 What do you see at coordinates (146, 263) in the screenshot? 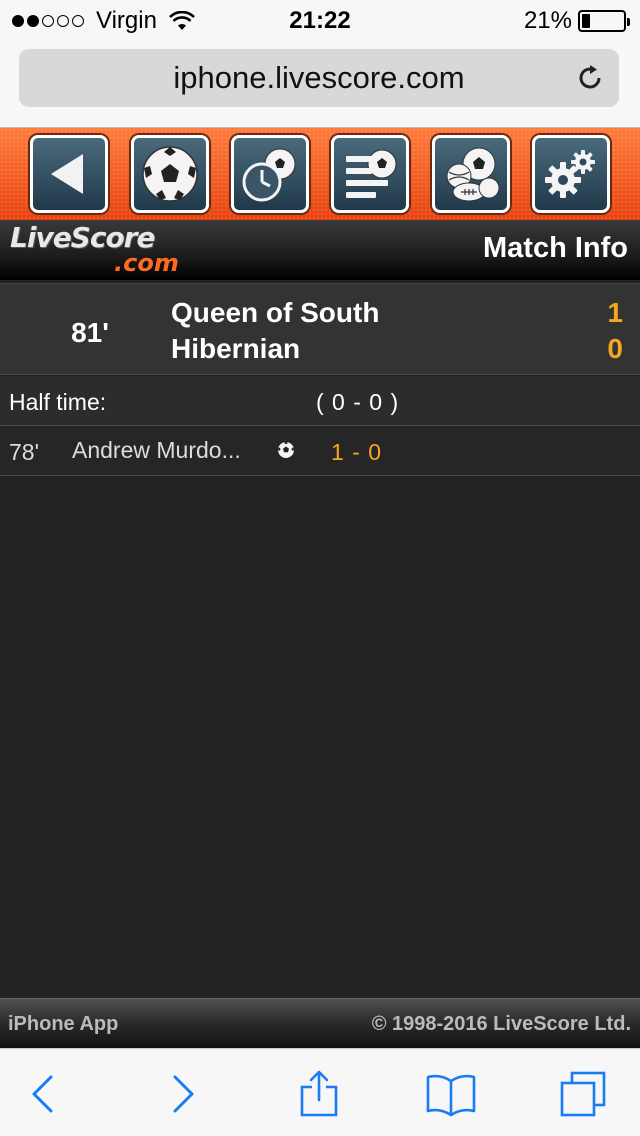
I see `logo-text-bottom: .com` at bounding box center [146, 263].